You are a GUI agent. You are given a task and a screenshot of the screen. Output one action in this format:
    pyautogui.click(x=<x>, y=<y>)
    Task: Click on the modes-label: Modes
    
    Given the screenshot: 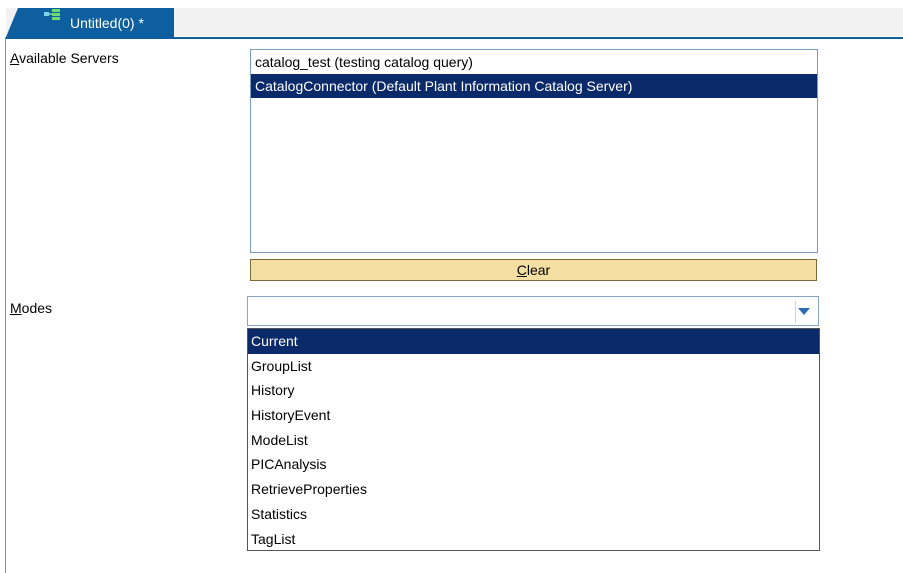 What is the action you would take?
    pyautogui.click(x=31, y=308)
    